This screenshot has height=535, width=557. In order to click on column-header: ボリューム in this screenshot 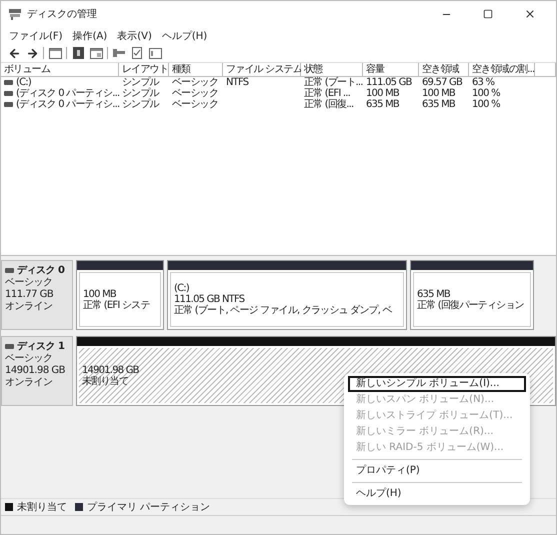, I will do `click(60, 70)`.